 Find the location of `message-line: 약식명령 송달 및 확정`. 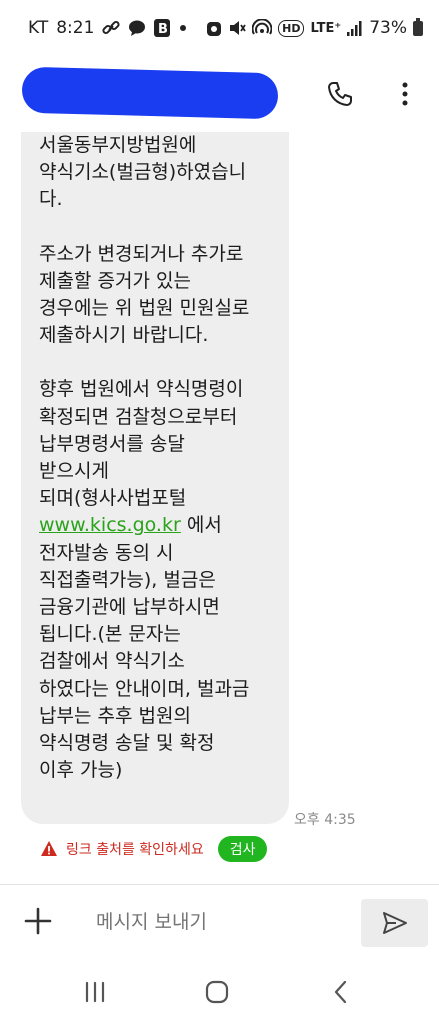

message-line: 약식명령 송달 및 확정 is located at coordinates (127, 743).